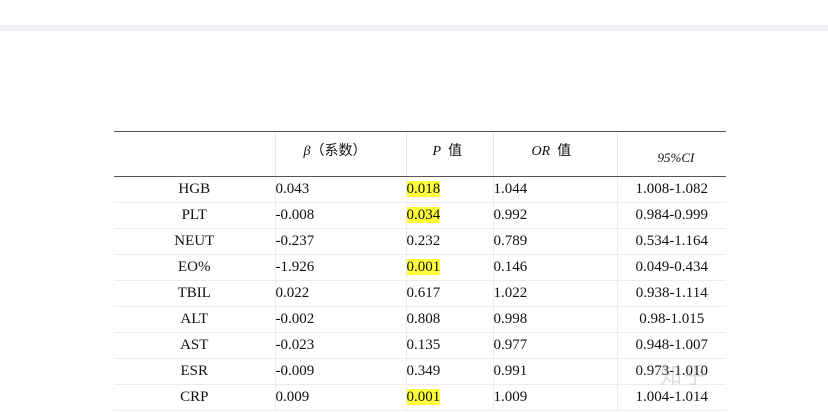 This screenshot has width=828, height=412. I want to click on table-row: TBIL 0.022 0.617 1.022 0.938-1.114, so click(420, 293).